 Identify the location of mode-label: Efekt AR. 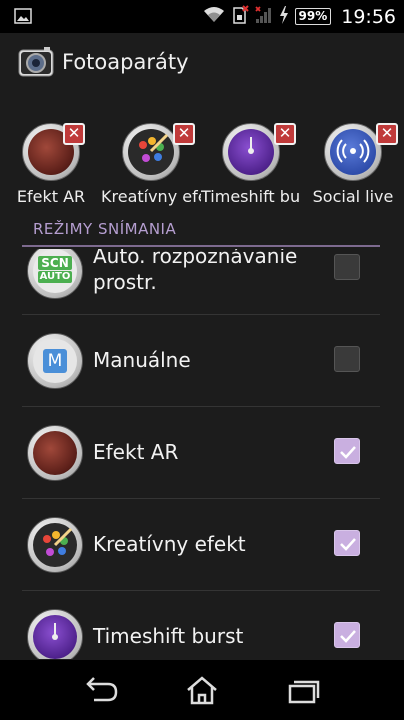
(136, 452).